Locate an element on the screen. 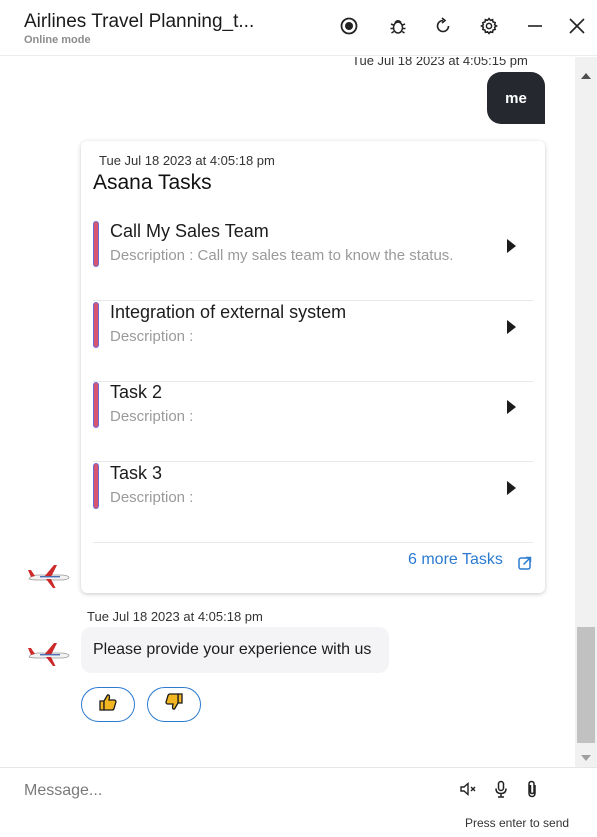 The image size is (597, 837). settings-icon is located at coordinates (489, 26).